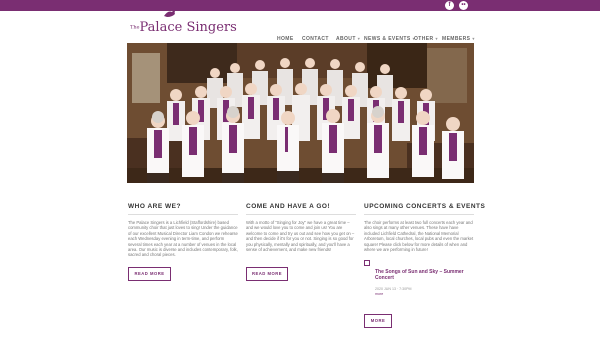 This screenshot has width=600, height=338. Describe the element at coordinates (425, 206) in the screenshot. I see `section-title: UPCOMING CONCERTS & EVENTS` at that location.